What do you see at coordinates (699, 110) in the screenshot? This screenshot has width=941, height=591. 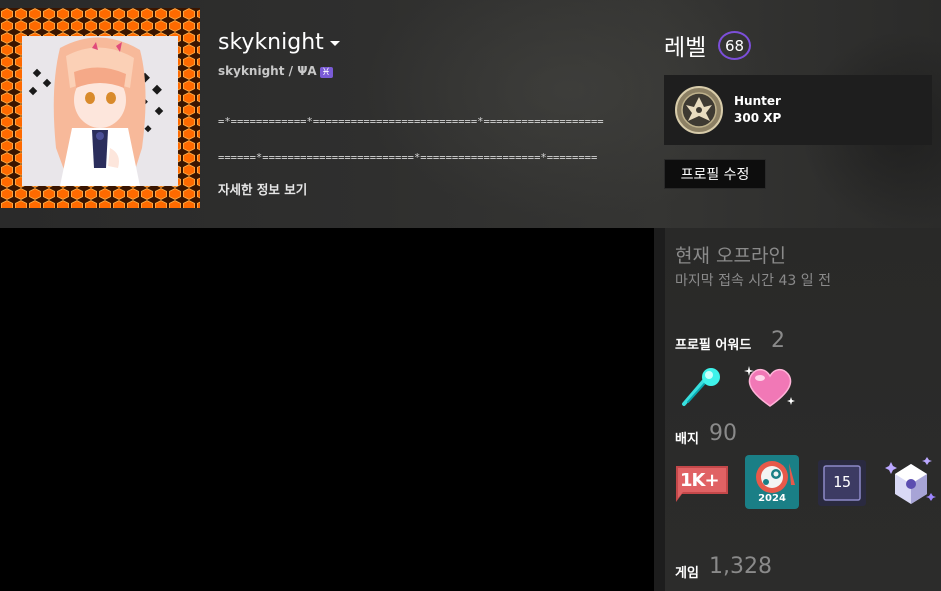 I see `warframe-hunter-emblem-icon` at bounding box center [699, 110].